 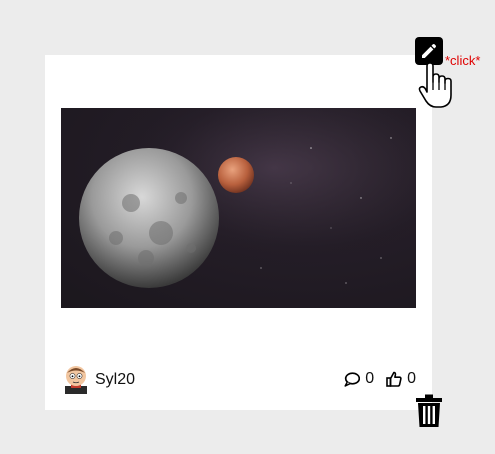 I want to click on likes-stat: 0, so click(x=401, y=379).